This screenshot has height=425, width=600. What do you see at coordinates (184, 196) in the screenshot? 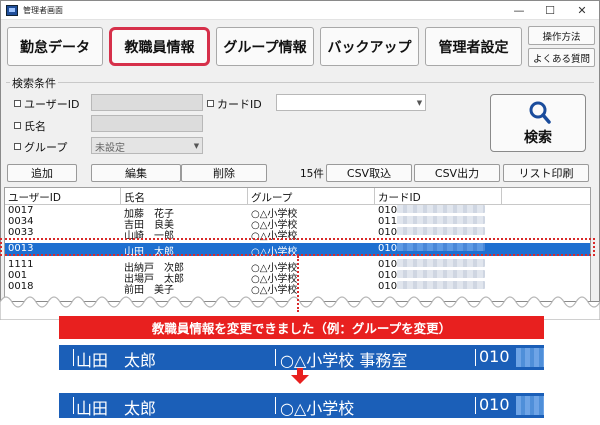
I see `column-header-name: 氏名` at bounding box center [184, 196].